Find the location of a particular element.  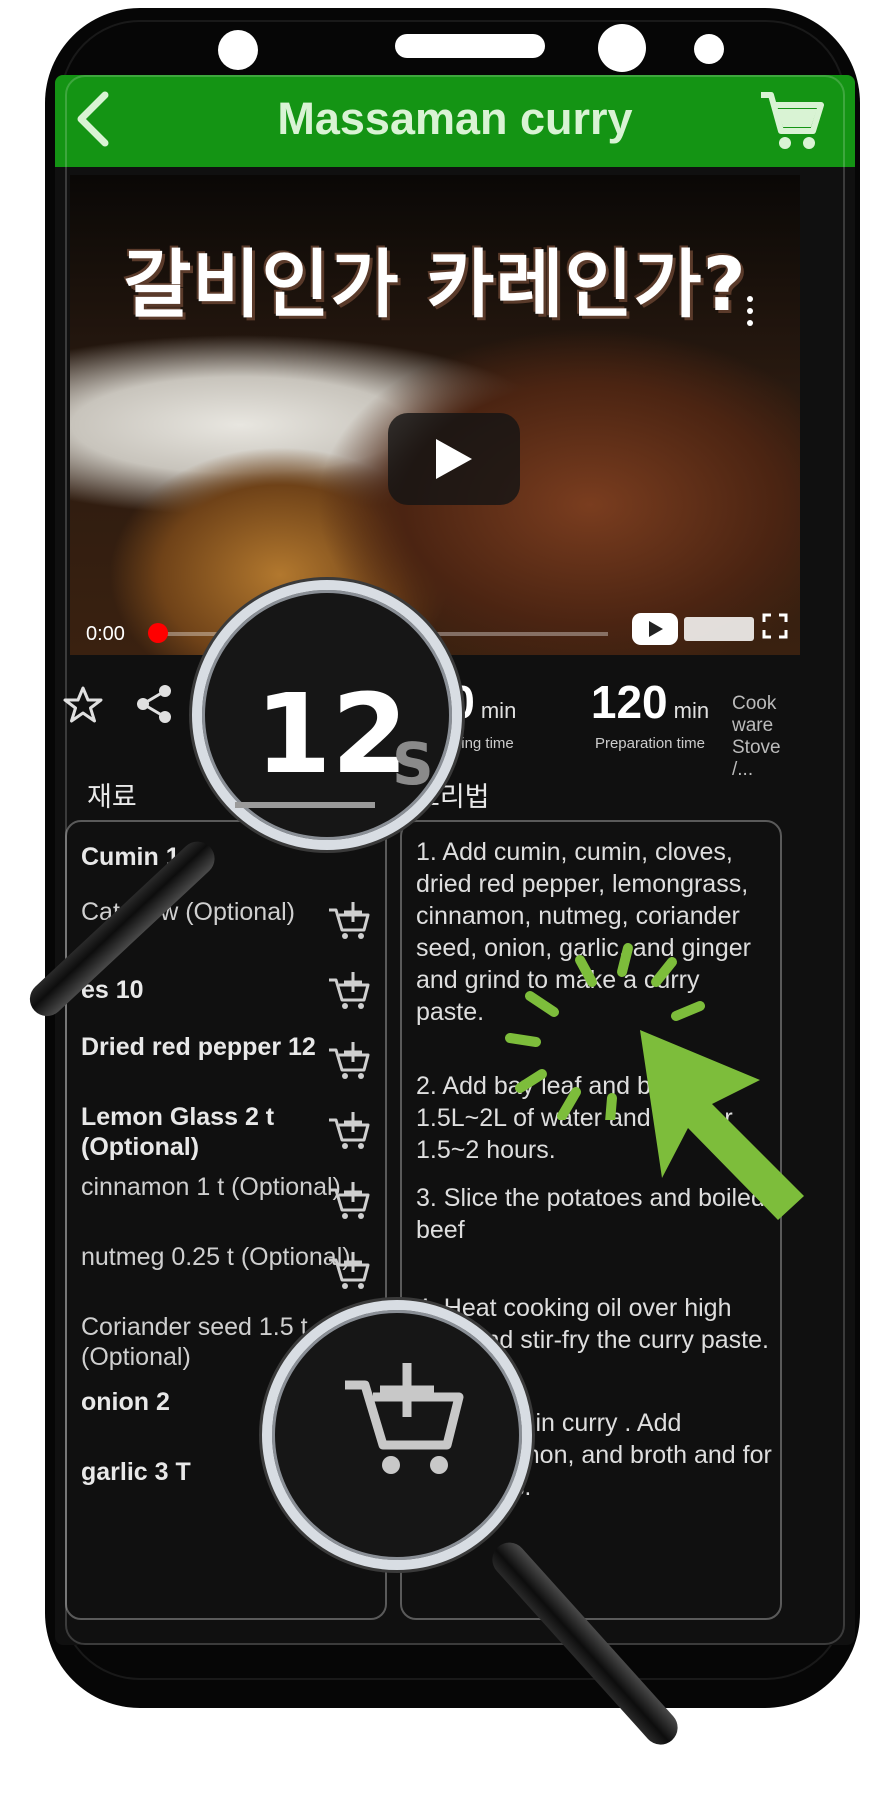

shopping-cart-icon is located at coordinates (792, 120).